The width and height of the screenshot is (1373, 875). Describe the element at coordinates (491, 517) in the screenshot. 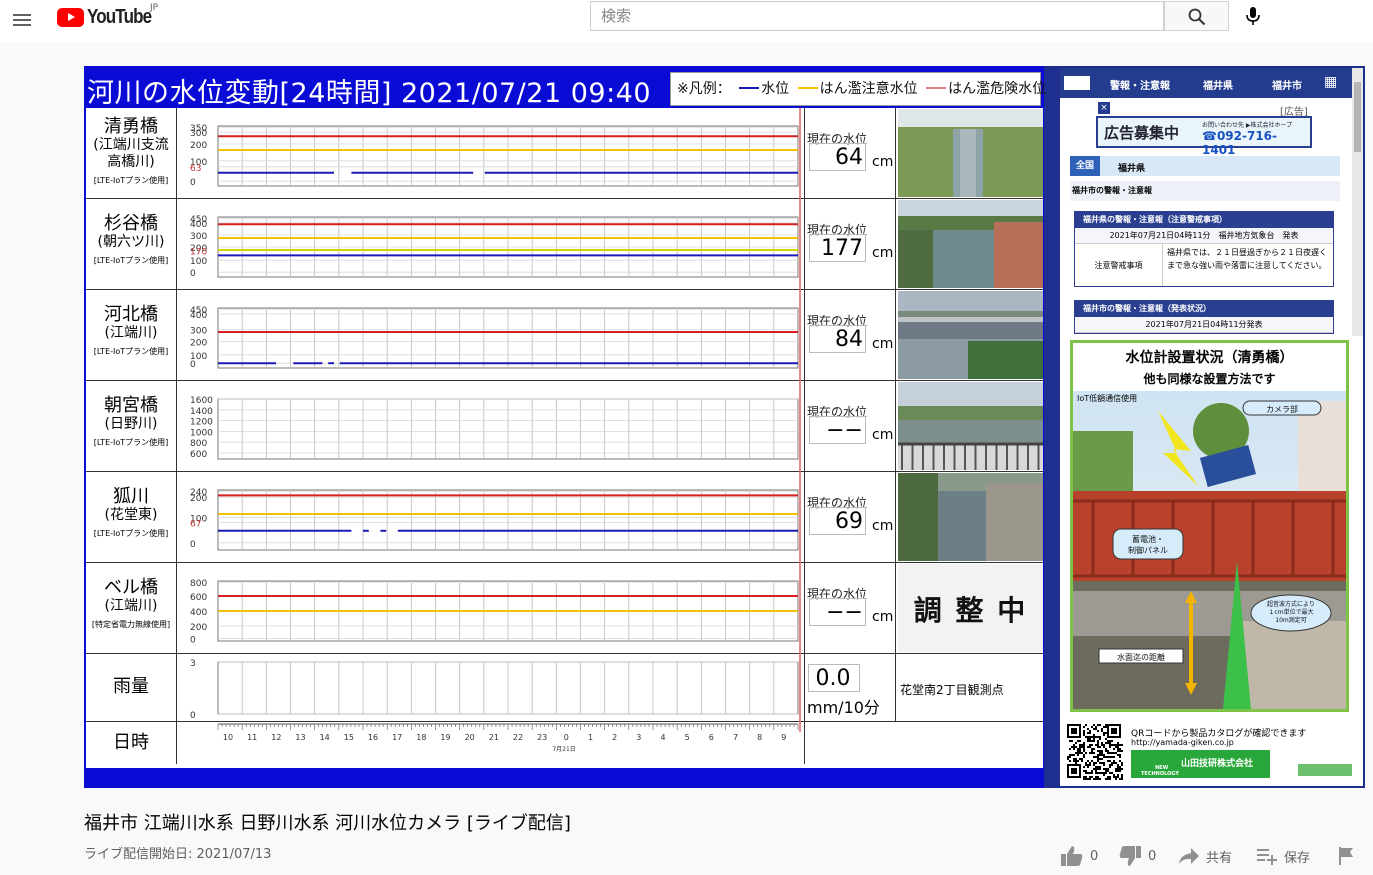

I see `station-graph: 240 200 100 67 0` at that location.